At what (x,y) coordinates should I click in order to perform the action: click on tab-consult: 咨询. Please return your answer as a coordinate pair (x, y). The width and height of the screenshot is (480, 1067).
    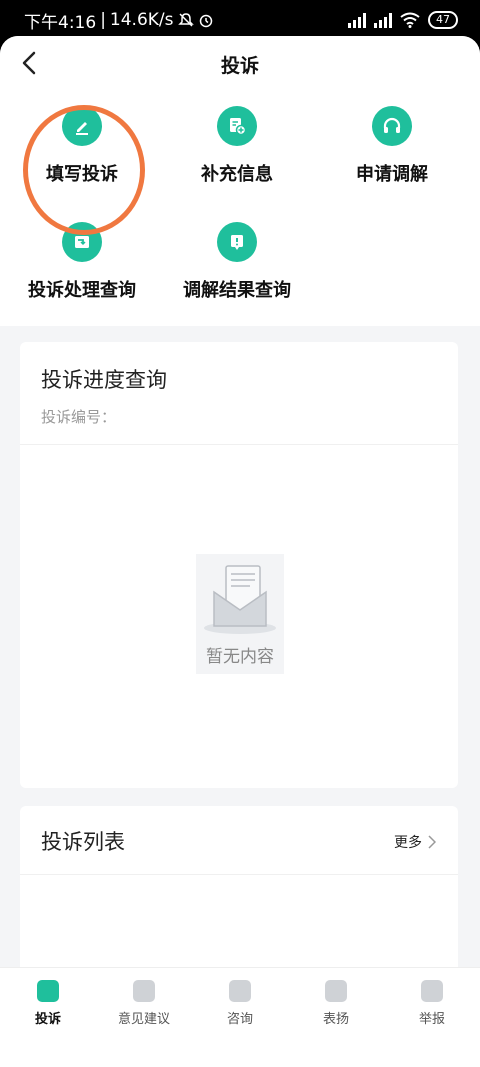
    Looking at the image, I should click on (240, 1017).